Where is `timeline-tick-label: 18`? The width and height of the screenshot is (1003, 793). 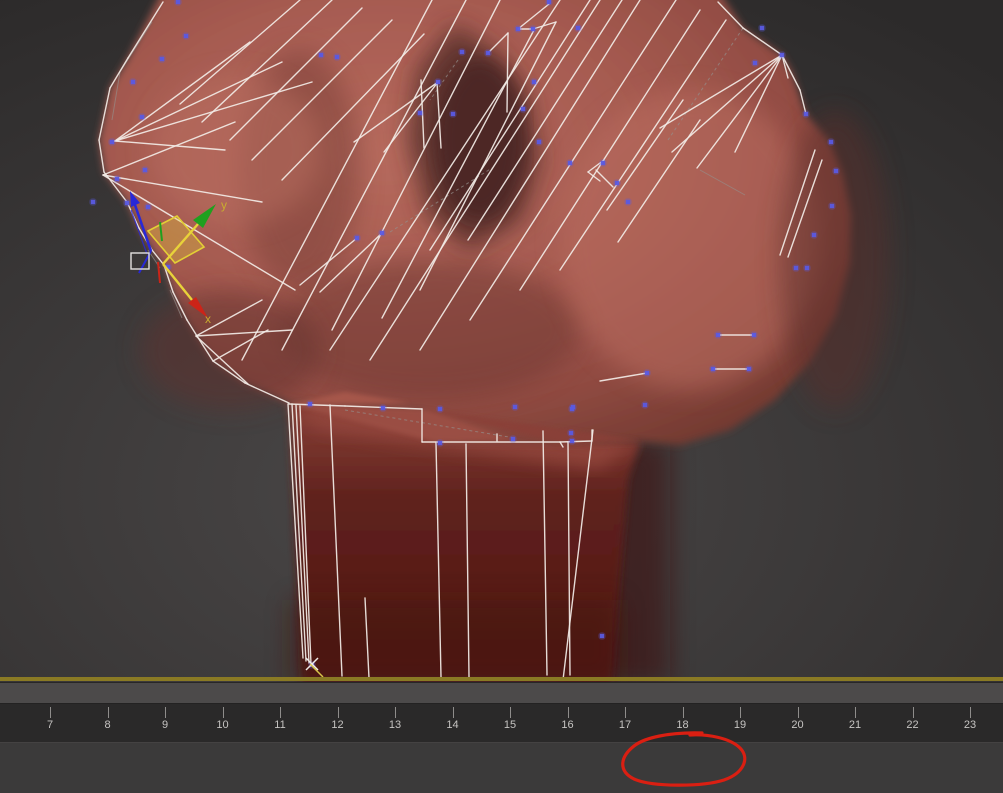
timeline-tick-label: 18 is located at coordinates (682, 725).